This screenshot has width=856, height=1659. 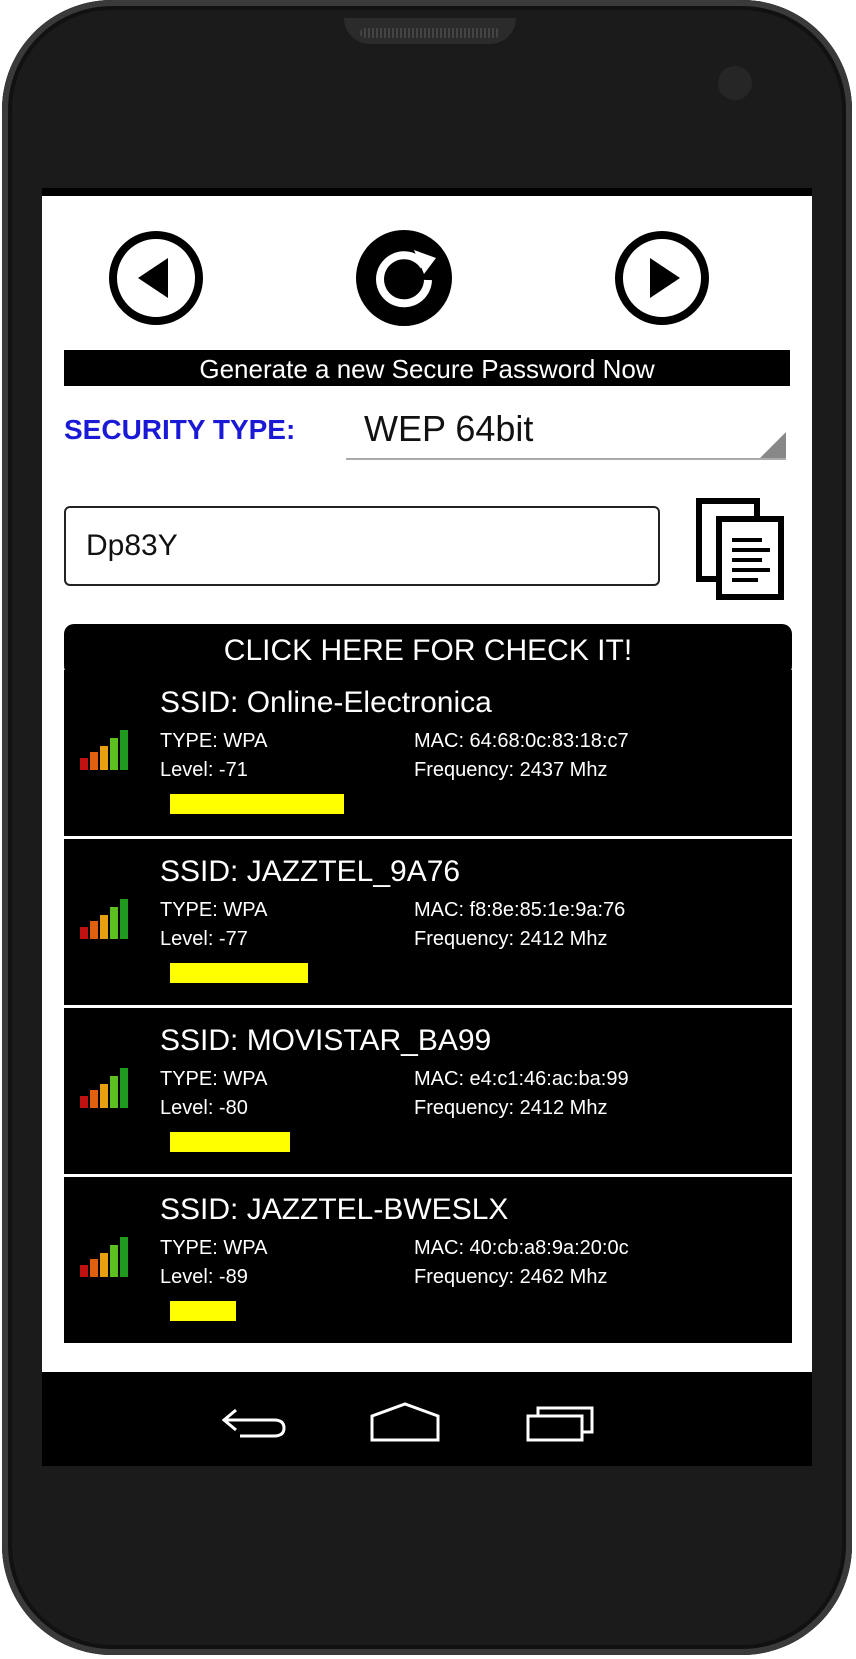 I want to click on network-mac: MAC: f8:8e:85:1e:9a:76, so click(x=520, y=910).